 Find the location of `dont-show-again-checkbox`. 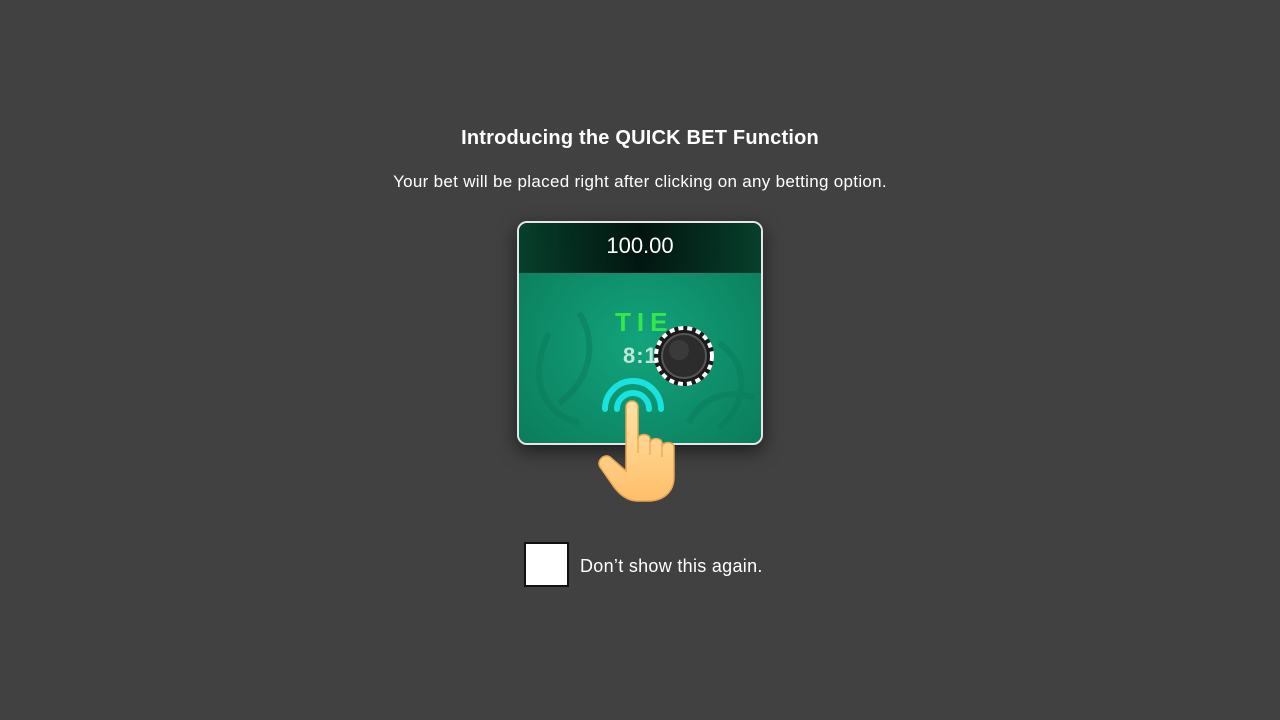

dont-show-again-checkbox is located at coordinates (546, 564).